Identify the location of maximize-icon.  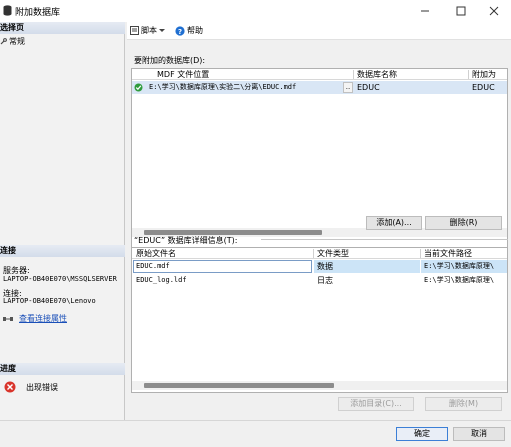
(461, 11).